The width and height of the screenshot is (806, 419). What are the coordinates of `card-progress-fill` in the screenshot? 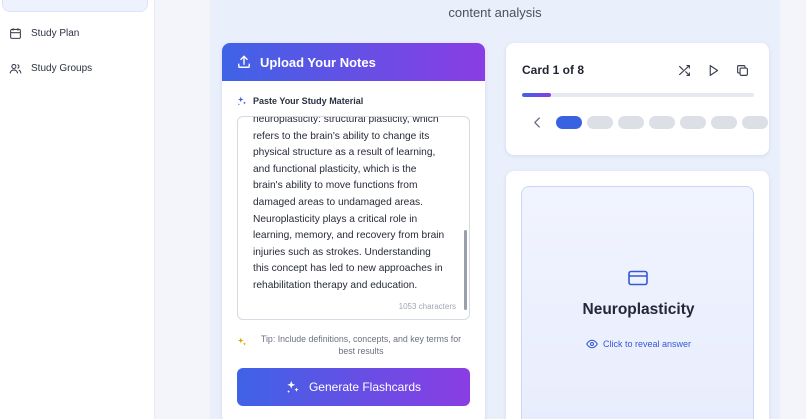 It's located at (536, 95).